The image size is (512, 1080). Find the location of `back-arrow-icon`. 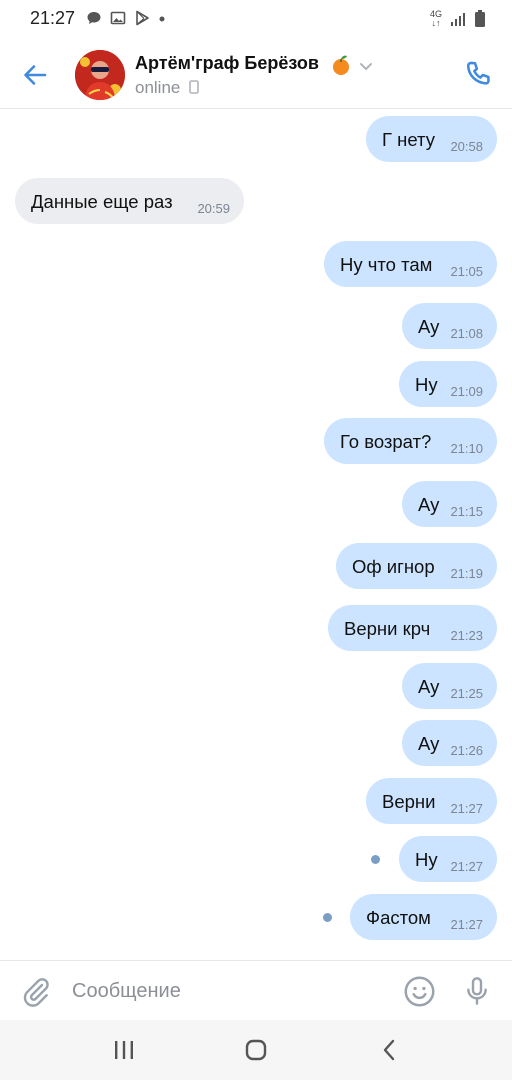

back-arrow-icon is located at coordinates (35, 75).